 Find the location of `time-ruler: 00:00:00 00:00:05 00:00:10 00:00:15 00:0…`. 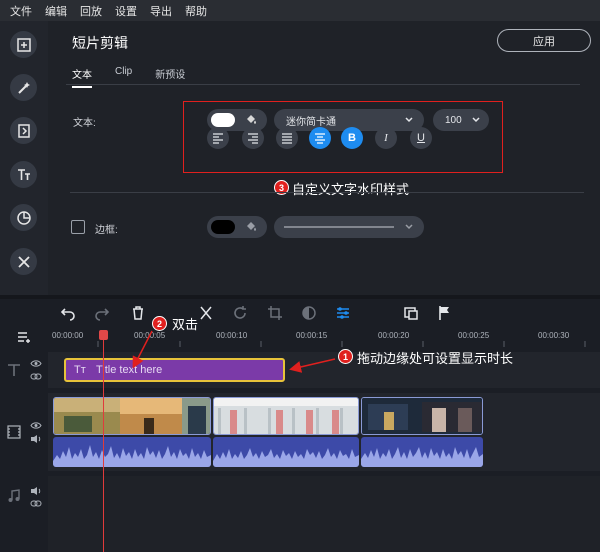

time-ruler: 00:00:00 00:00:05 00:00:10 00:00:15 00:0… is located at coordinates (324, 337).